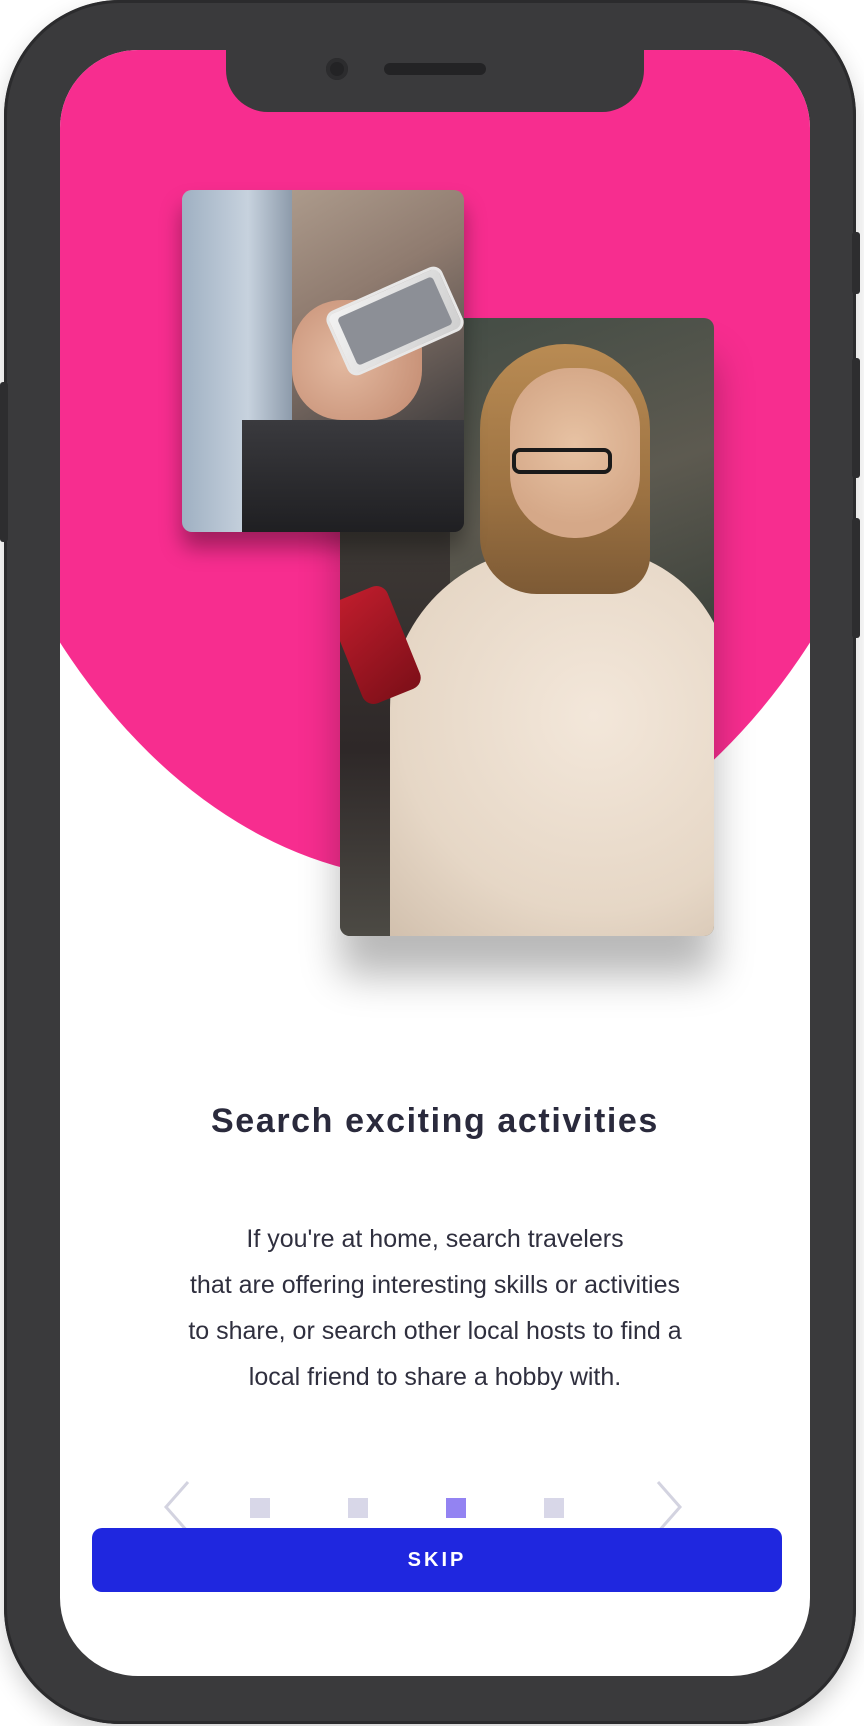  Describe the element at coordinates (435, 1239) in the screenshot. I see `description-line: If you're at home, search travelers` at that location.